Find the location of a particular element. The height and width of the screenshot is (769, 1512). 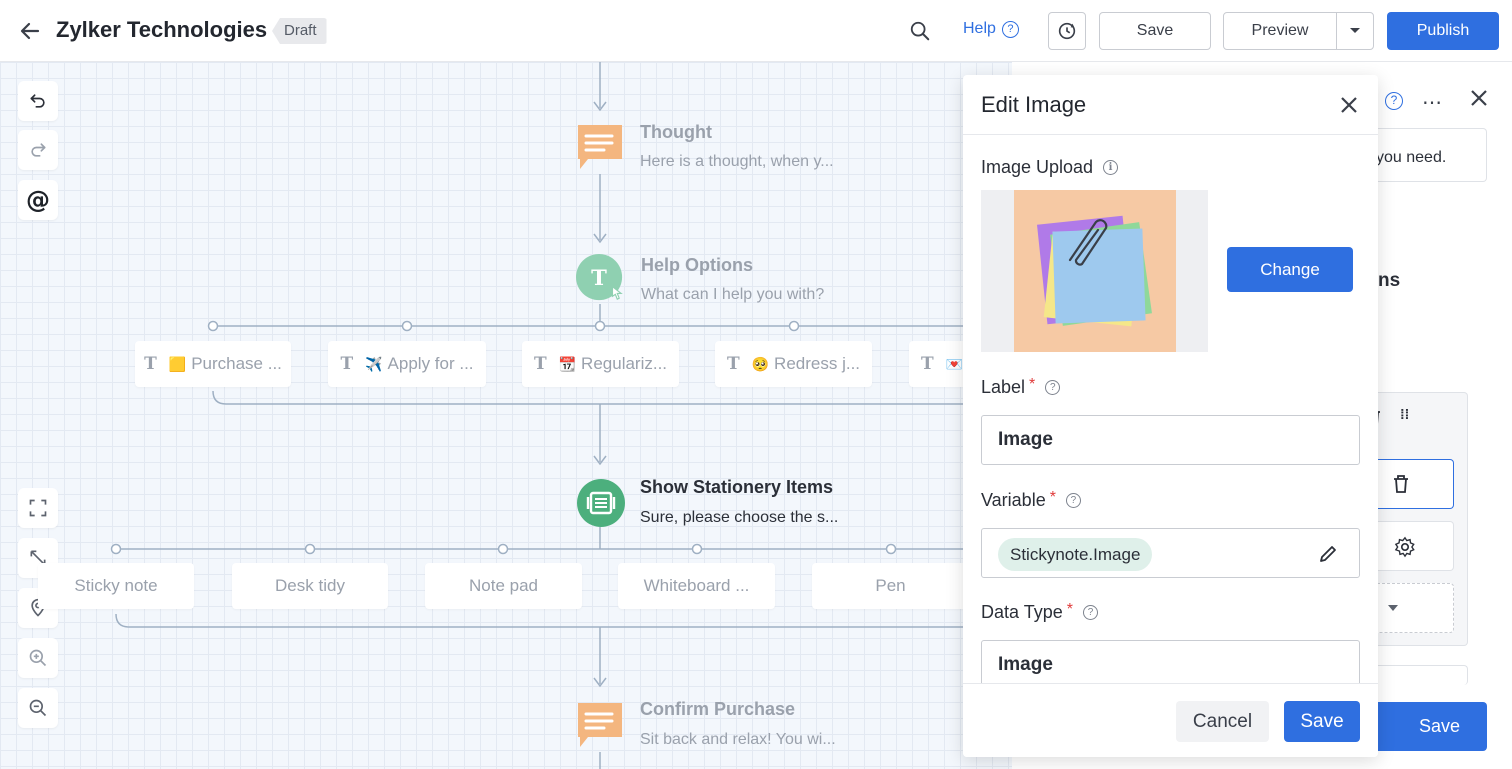

preview-button: Preview is located at coordinates (1280, 31).